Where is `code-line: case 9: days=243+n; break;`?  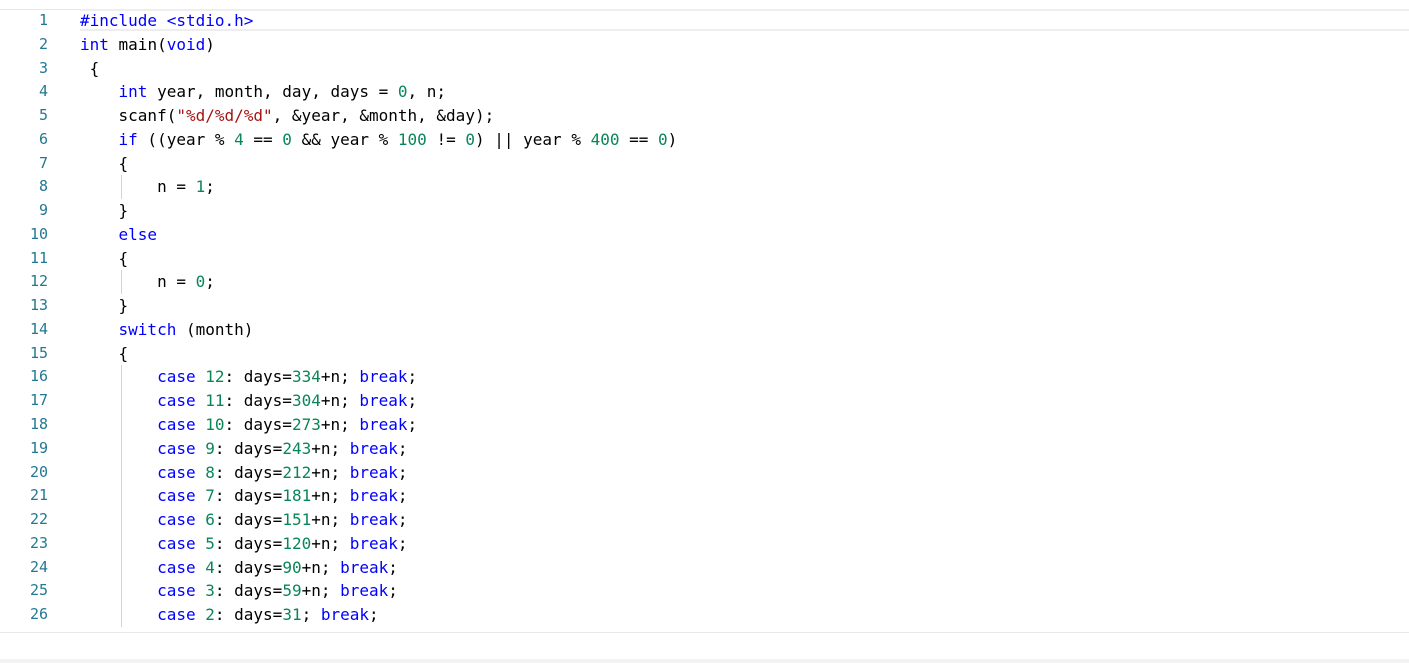 code-line: case 9: days=243+n; break; is located at coordinates (744, 448).